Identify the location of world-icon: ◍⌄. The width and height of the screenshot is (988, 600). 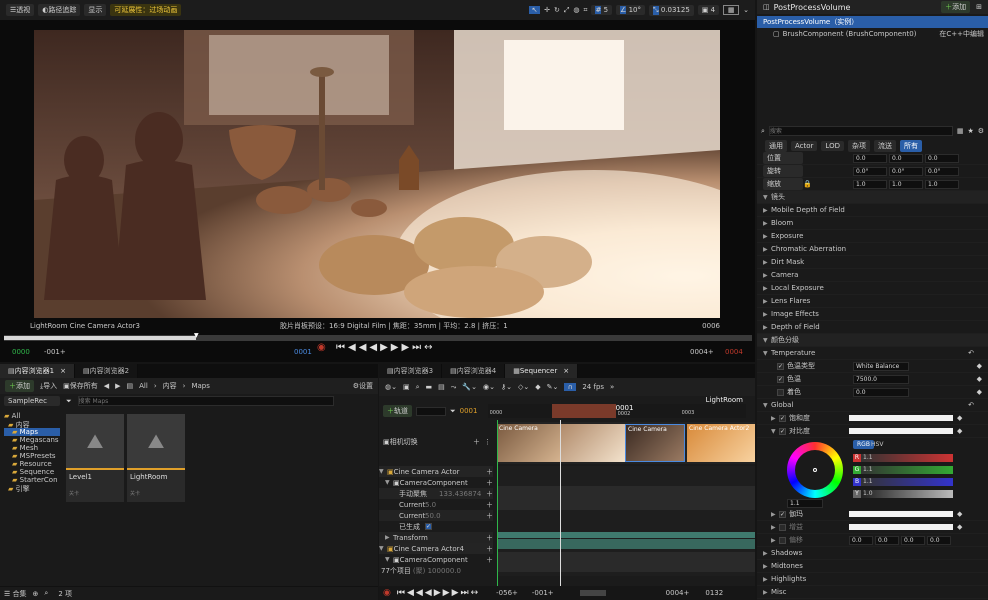
(391, 387).